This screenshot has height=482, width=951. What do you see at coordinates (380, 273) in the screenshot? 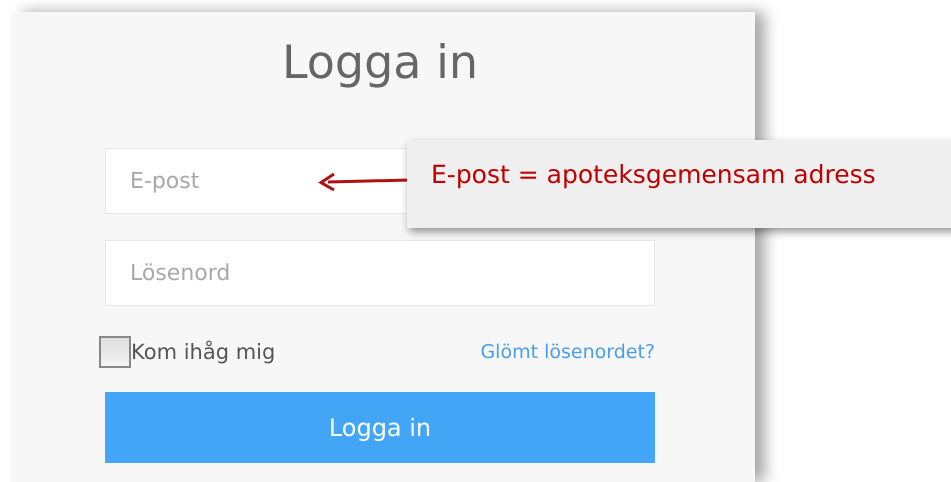
I see `input-field: Lösenord` at bounding box center [380, 273].